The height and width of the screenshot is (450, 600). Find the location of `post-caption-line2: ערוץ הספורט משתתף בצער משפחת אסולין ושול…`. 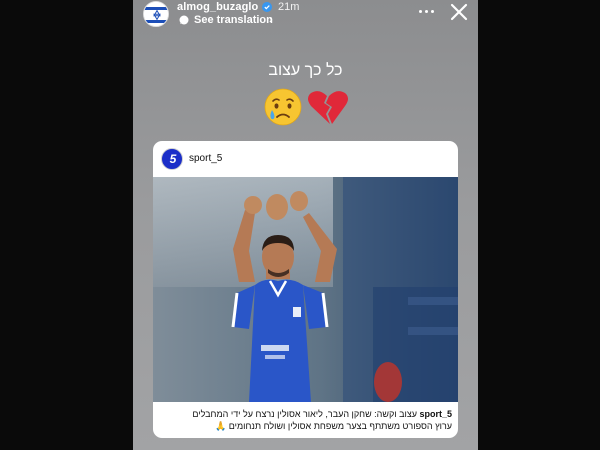

post-caption-line2: ערוץ הספורט משתתף בצער משפחת אסולין ושול… is located at coordinates (333, 426).